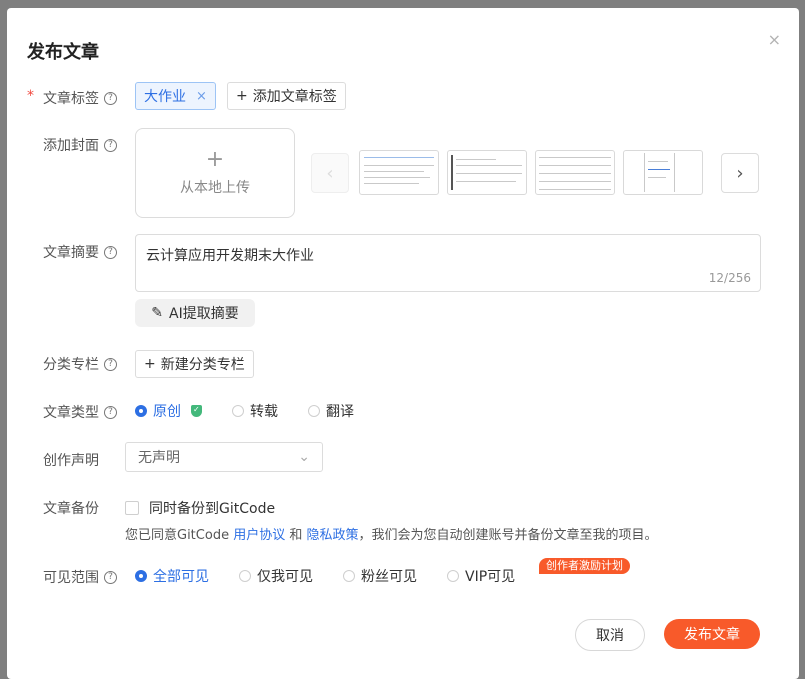 This screenshot has height=679, width=805. What do you see at coordinates (610, 635) in the screenshot?
I see `cancel-button: 取消` at bounding box center [610, 635].